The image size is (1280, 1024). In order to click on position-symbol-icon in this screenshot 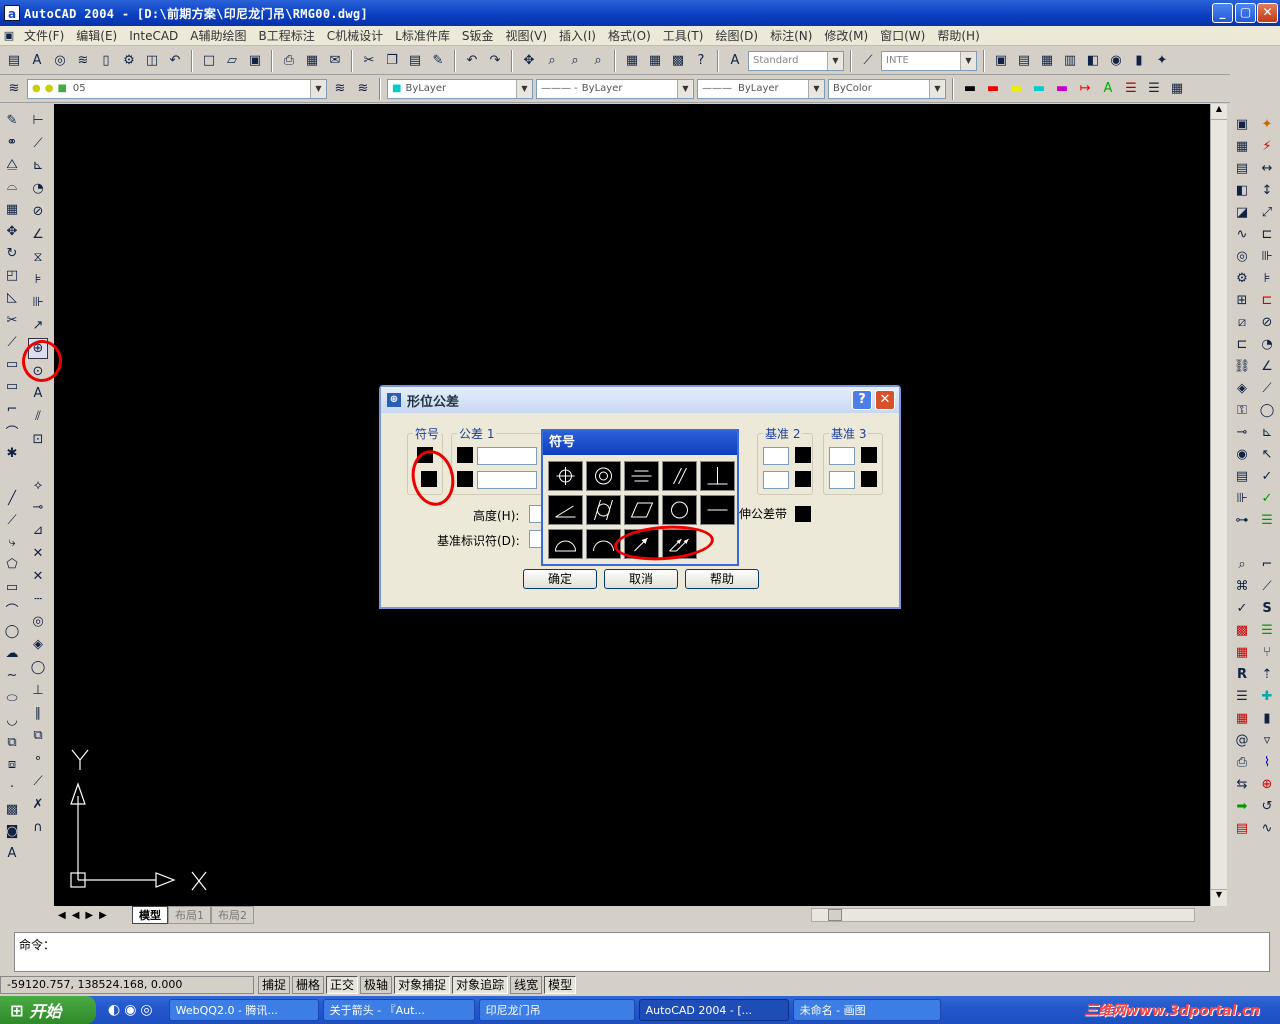, I will do `click(565, 476)`.